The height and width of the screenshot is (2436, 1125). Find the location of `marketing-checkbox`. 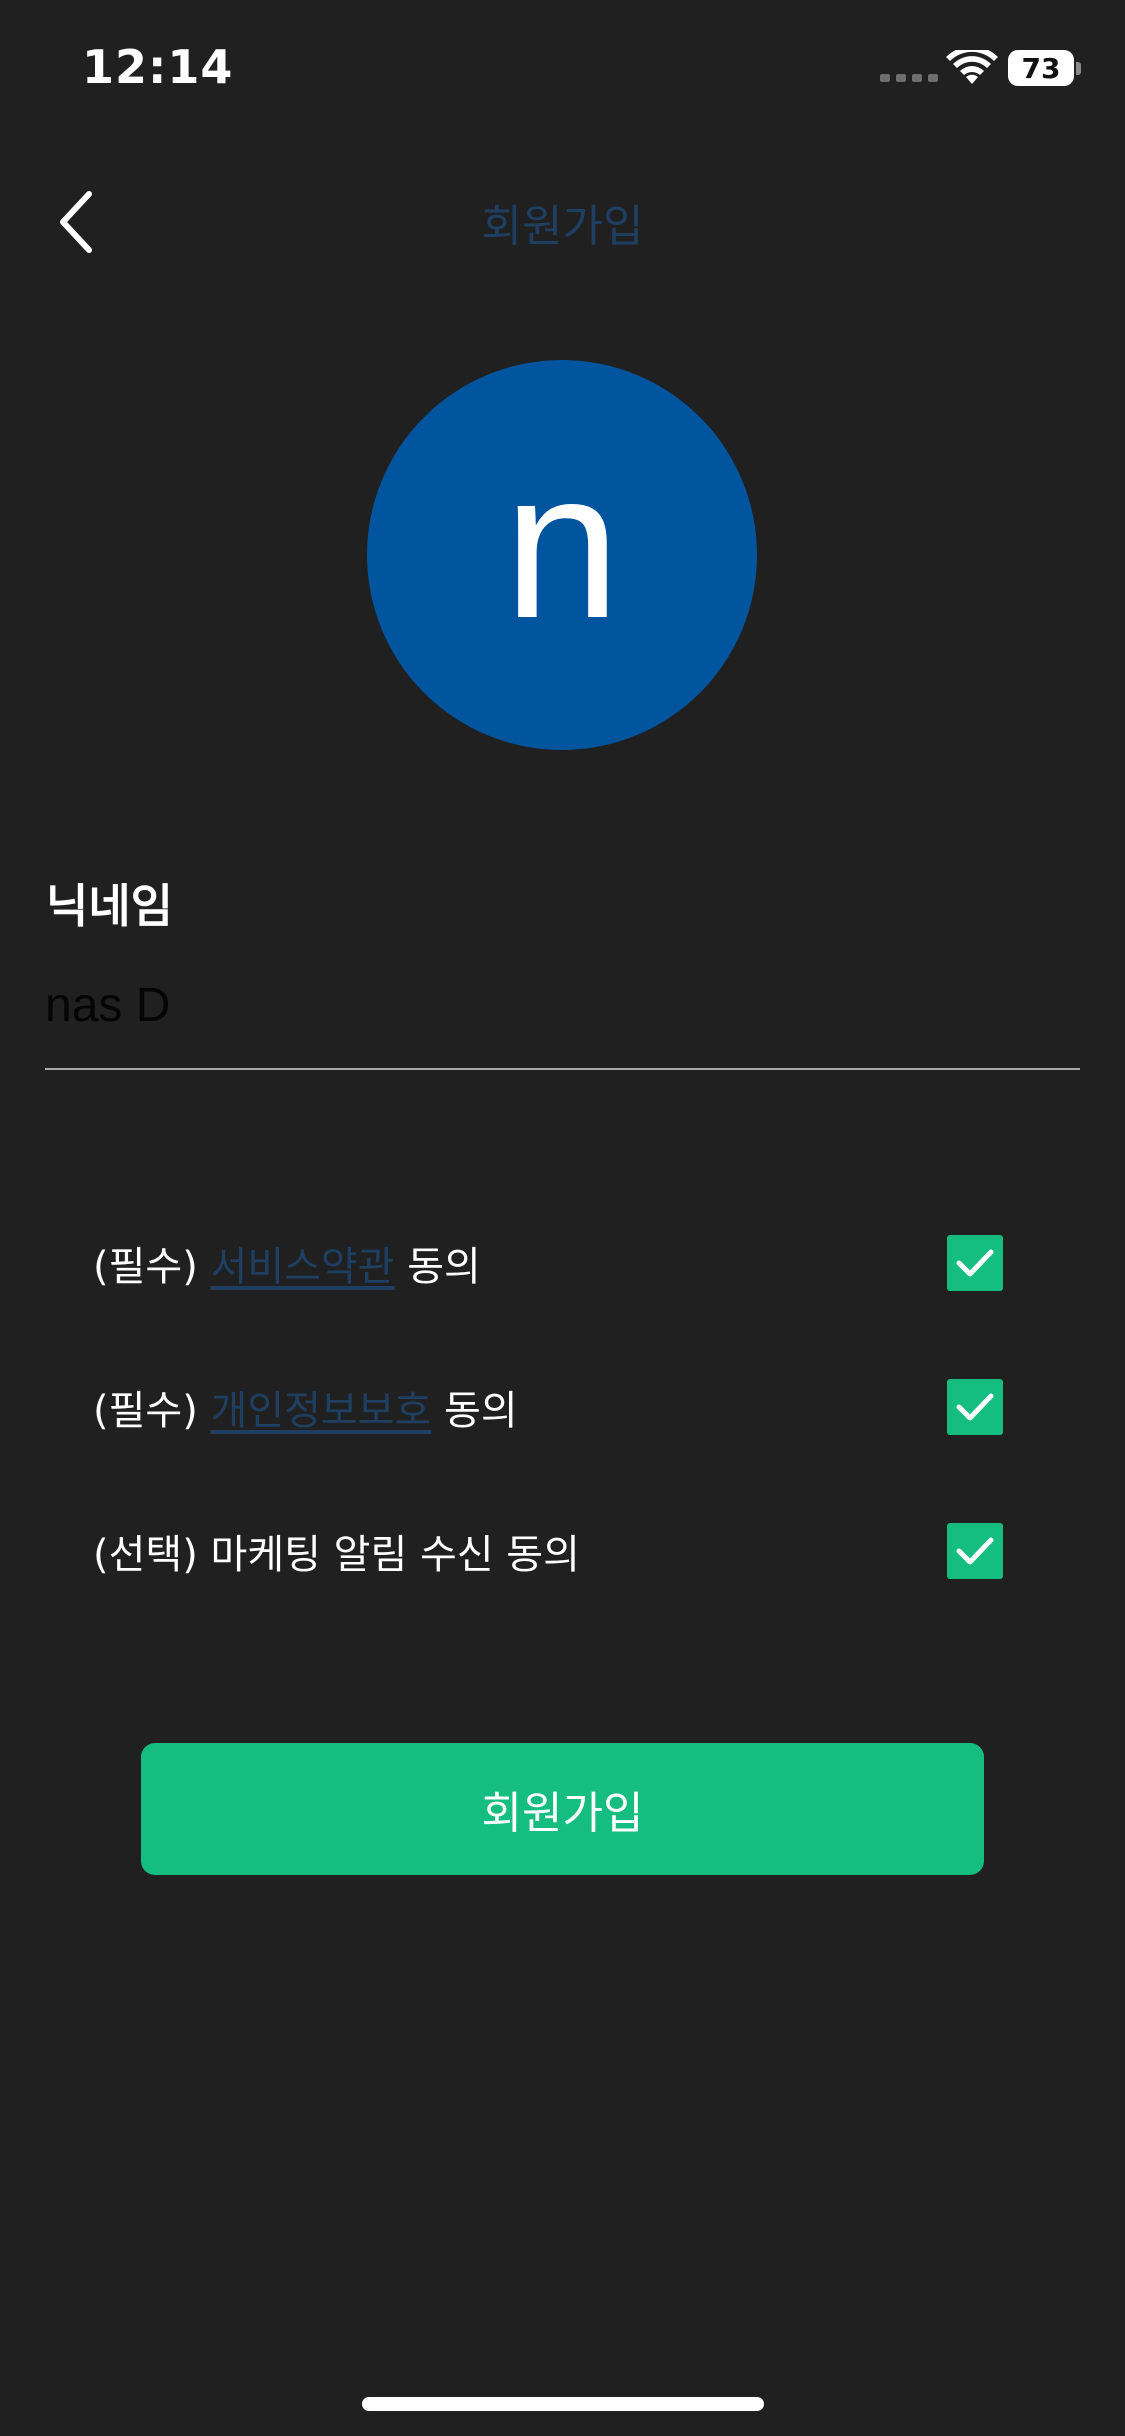

marketing-checkbox is located at coordinates (975, 1551).